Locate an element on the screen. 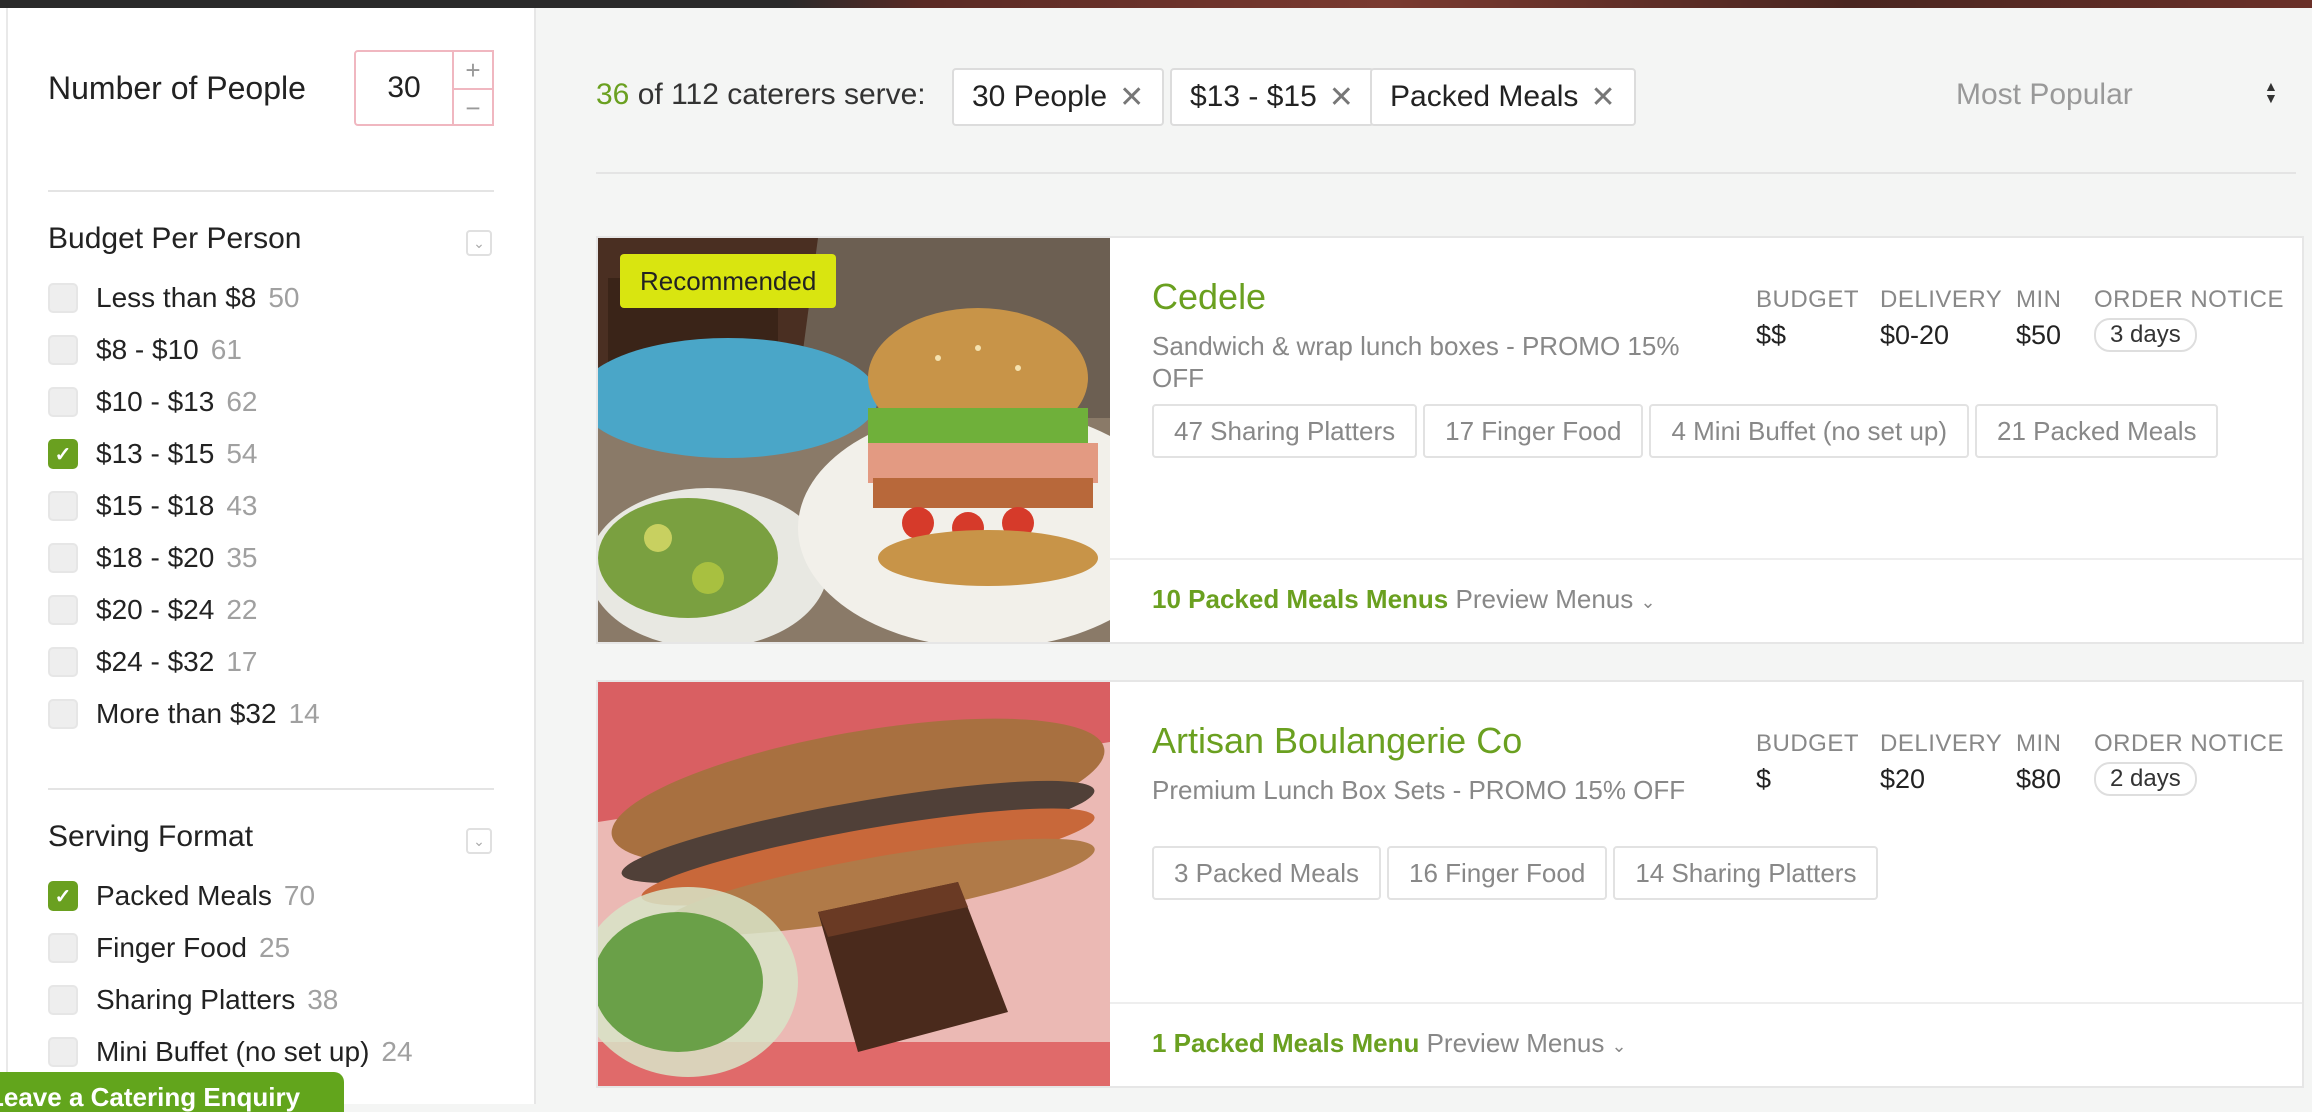 This screenshot has height=1112, width=2312. filter-chip: $13 - $15 ✕ is located at coordinates (1272, 97).